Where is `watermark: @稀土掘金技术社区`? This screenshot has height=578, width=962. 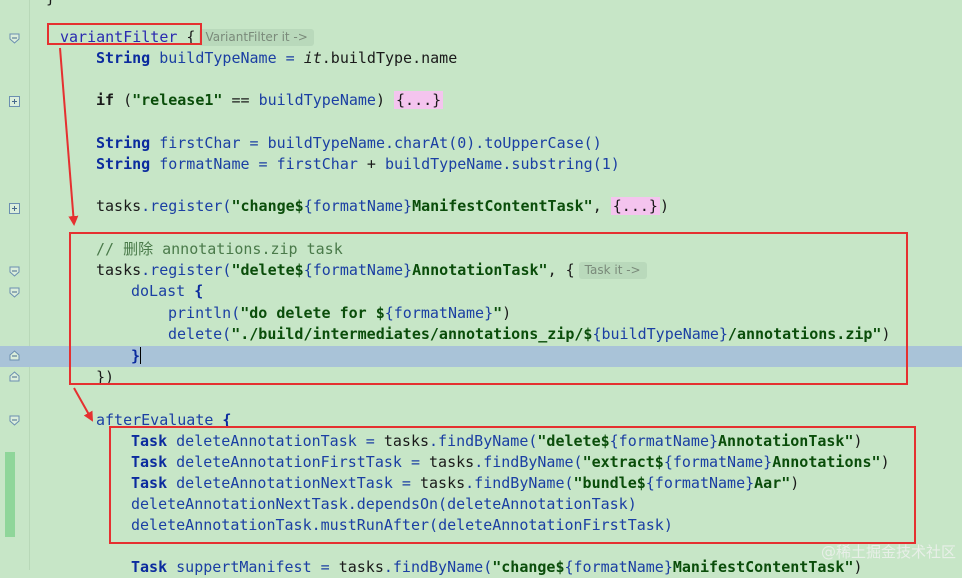 watermark: @稀土掘金技术社区 is located at coordinates (888, 552).